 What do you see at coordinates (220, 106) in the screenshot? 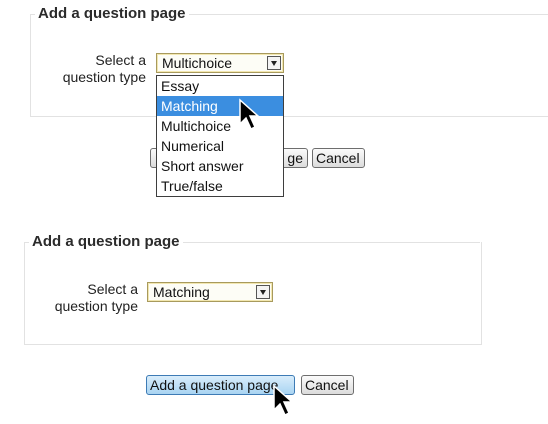
I see `option-matching: Matching` at bounding box center [220, 106].